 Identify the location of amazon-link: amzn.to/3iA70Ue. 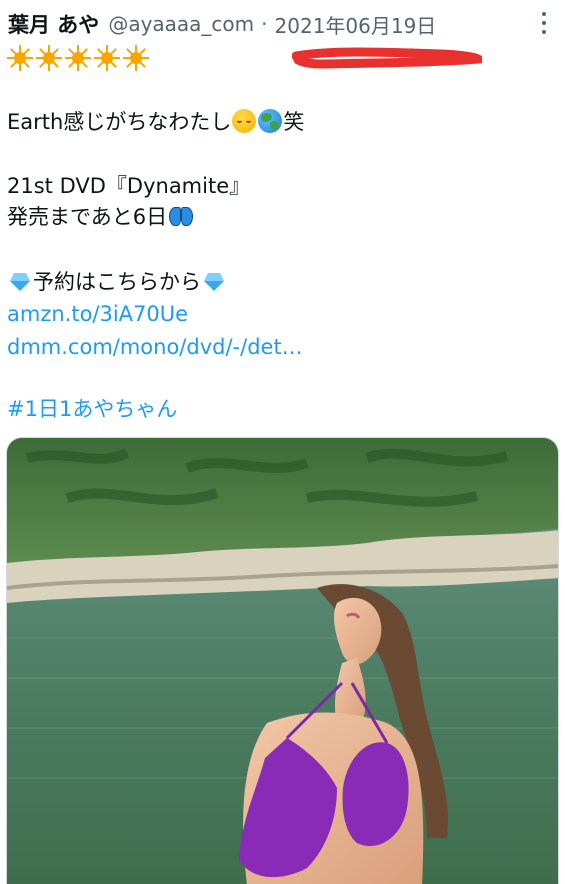
(97, 314).